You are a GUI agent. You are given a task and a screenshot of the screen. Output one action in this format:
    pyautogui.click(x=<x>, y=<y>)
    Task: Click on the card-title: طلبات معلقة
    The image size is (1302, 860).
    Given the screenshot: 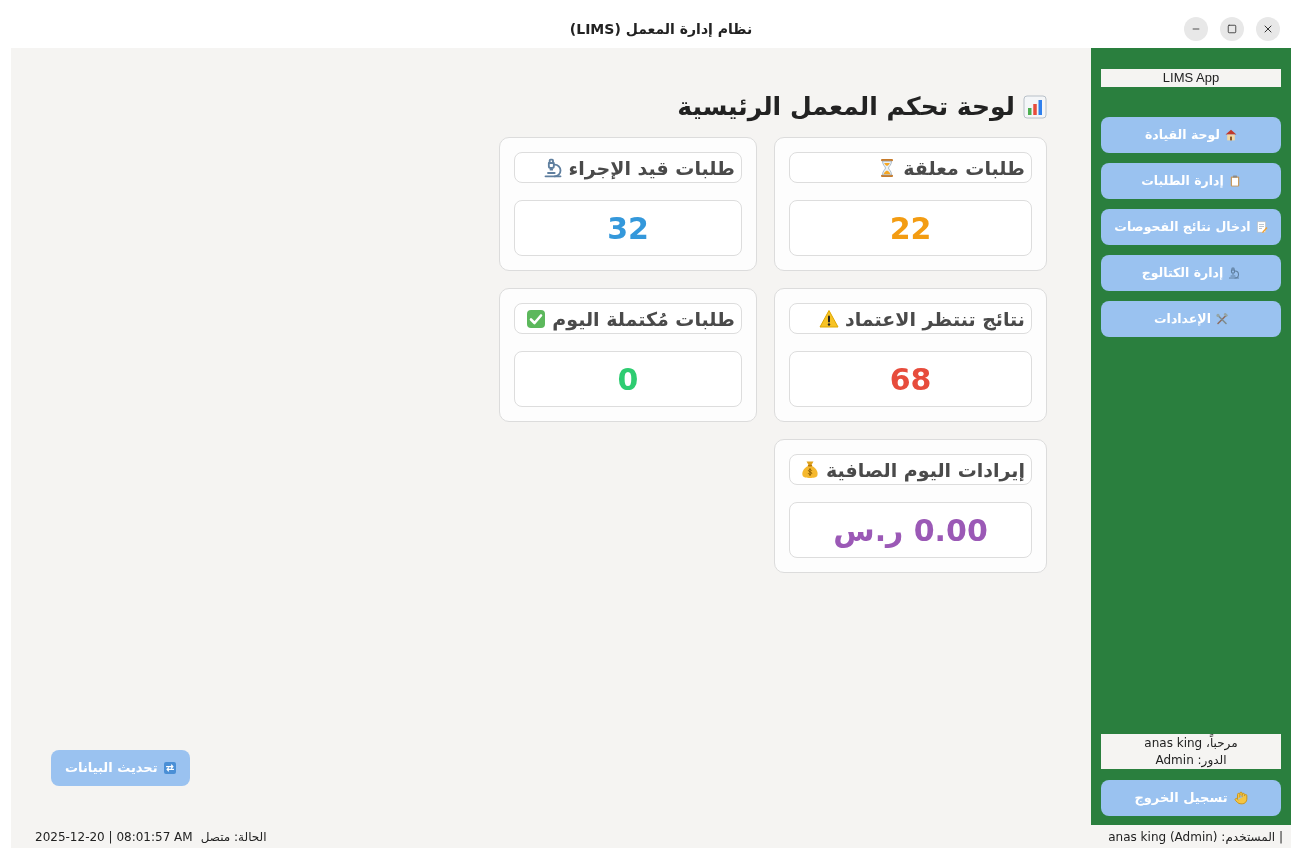 What is the action you would take?
    pyautogui.click(x=964, y=167)
    